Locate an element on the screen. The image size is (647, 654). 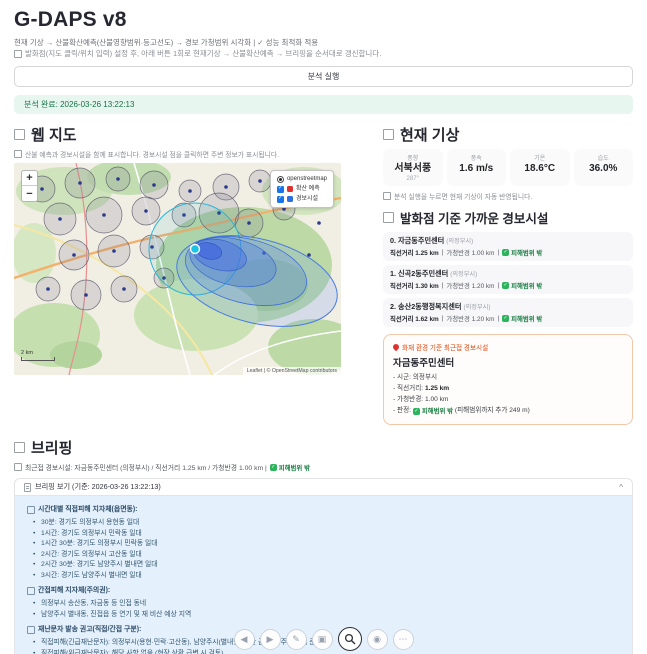
weather-note: 분석 실행을 누르면 현재 기상이 자동 반영됩니다. is located at coordinates (508, 196).